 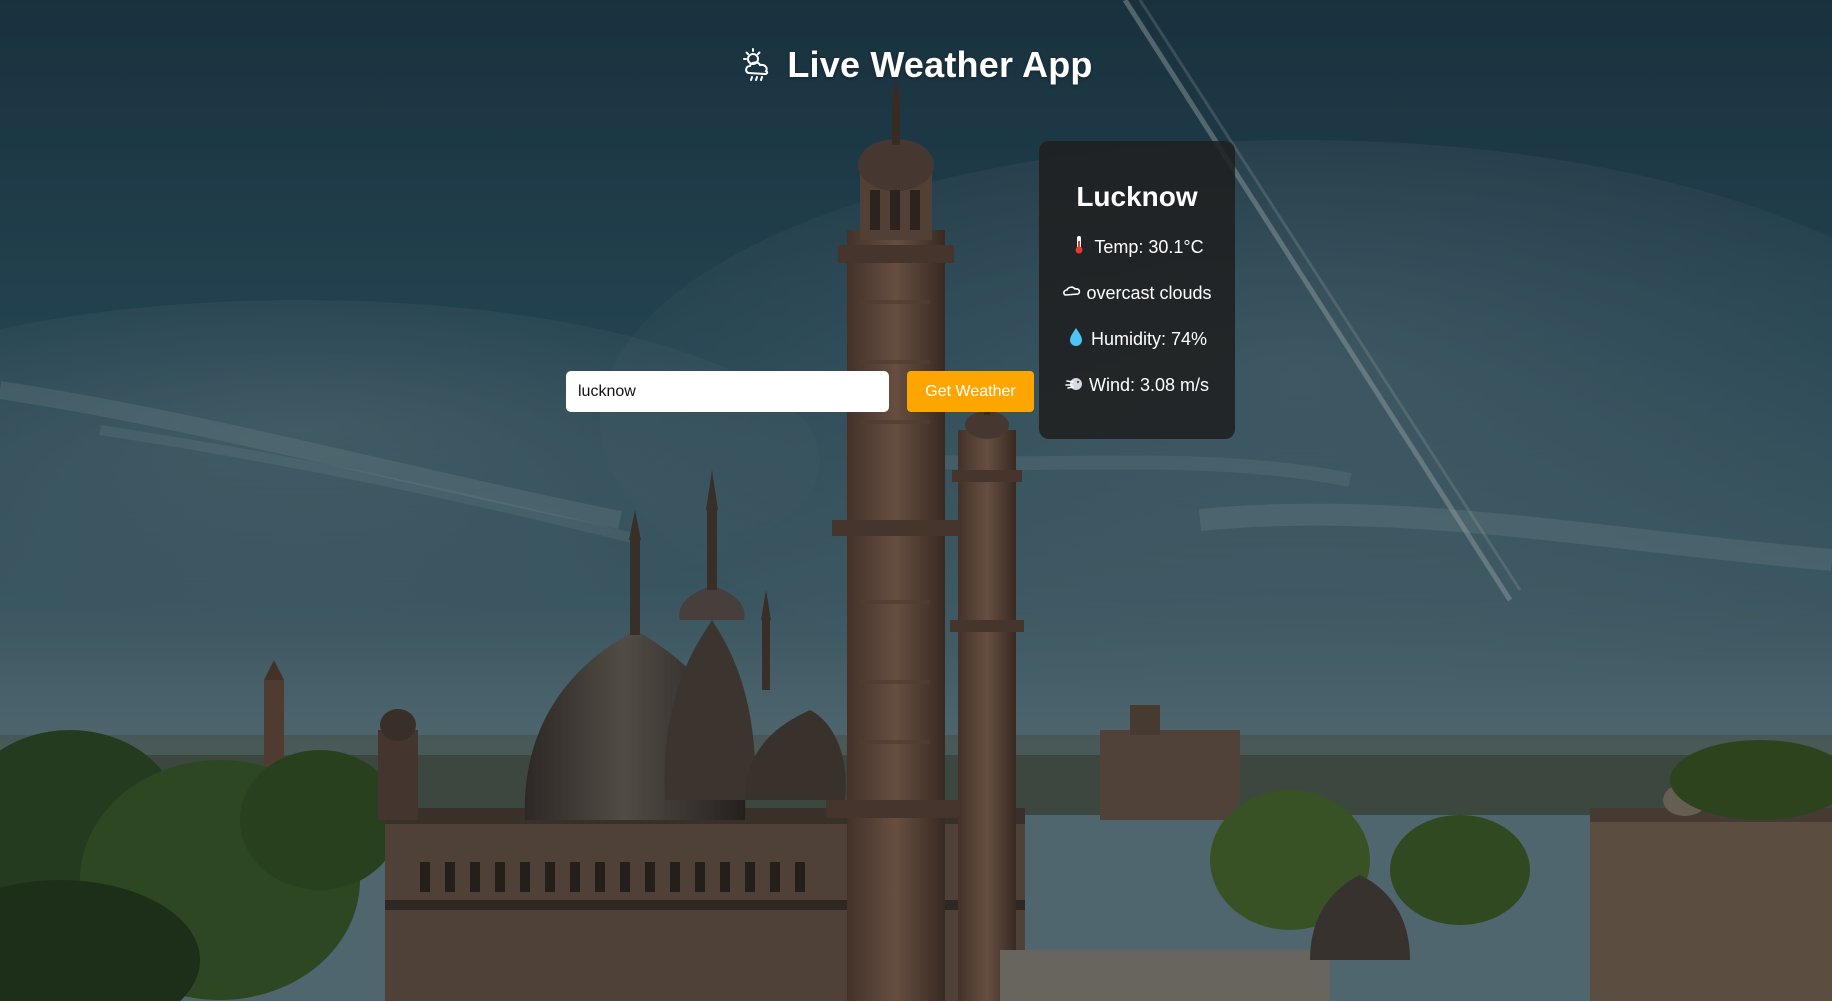 I want to click on cloud-sun-rain-icon, so click(x=757, y=65).